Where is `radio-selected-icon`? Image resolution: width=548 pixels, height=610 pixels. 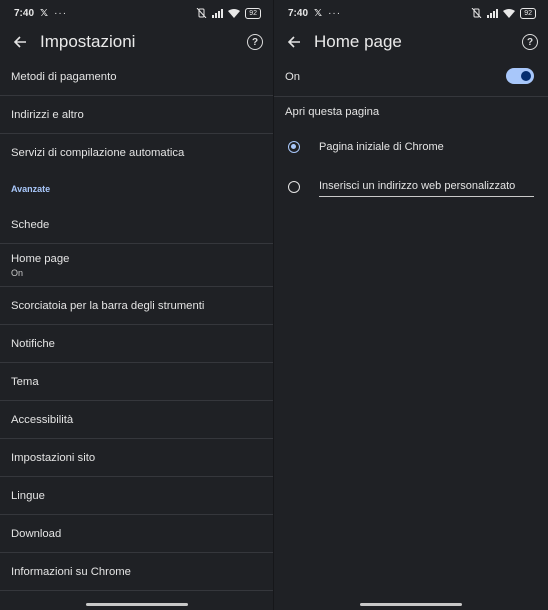
radio-selected-icon is located at coordinates (294, 147).